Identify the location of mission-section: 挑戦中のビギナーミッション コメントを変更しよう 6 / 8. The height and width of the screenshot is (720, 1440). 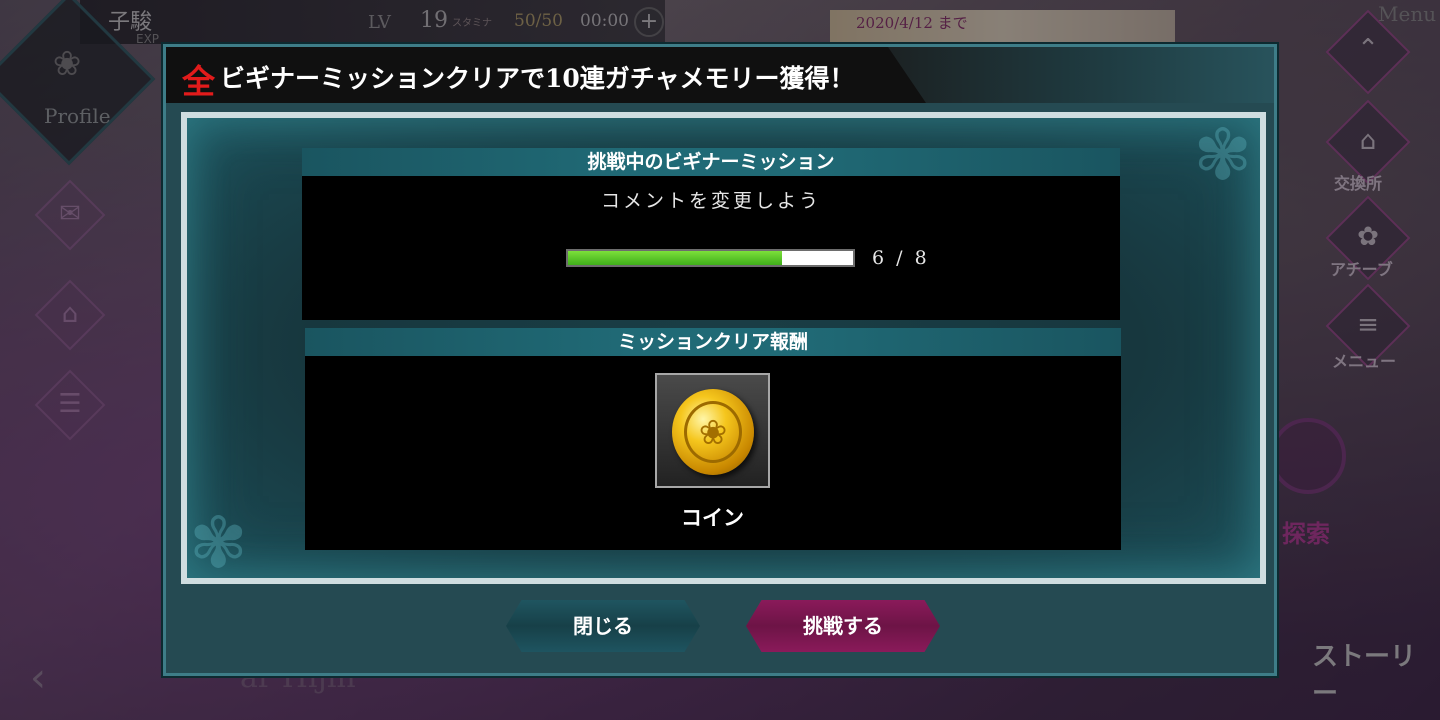
(711, 234).